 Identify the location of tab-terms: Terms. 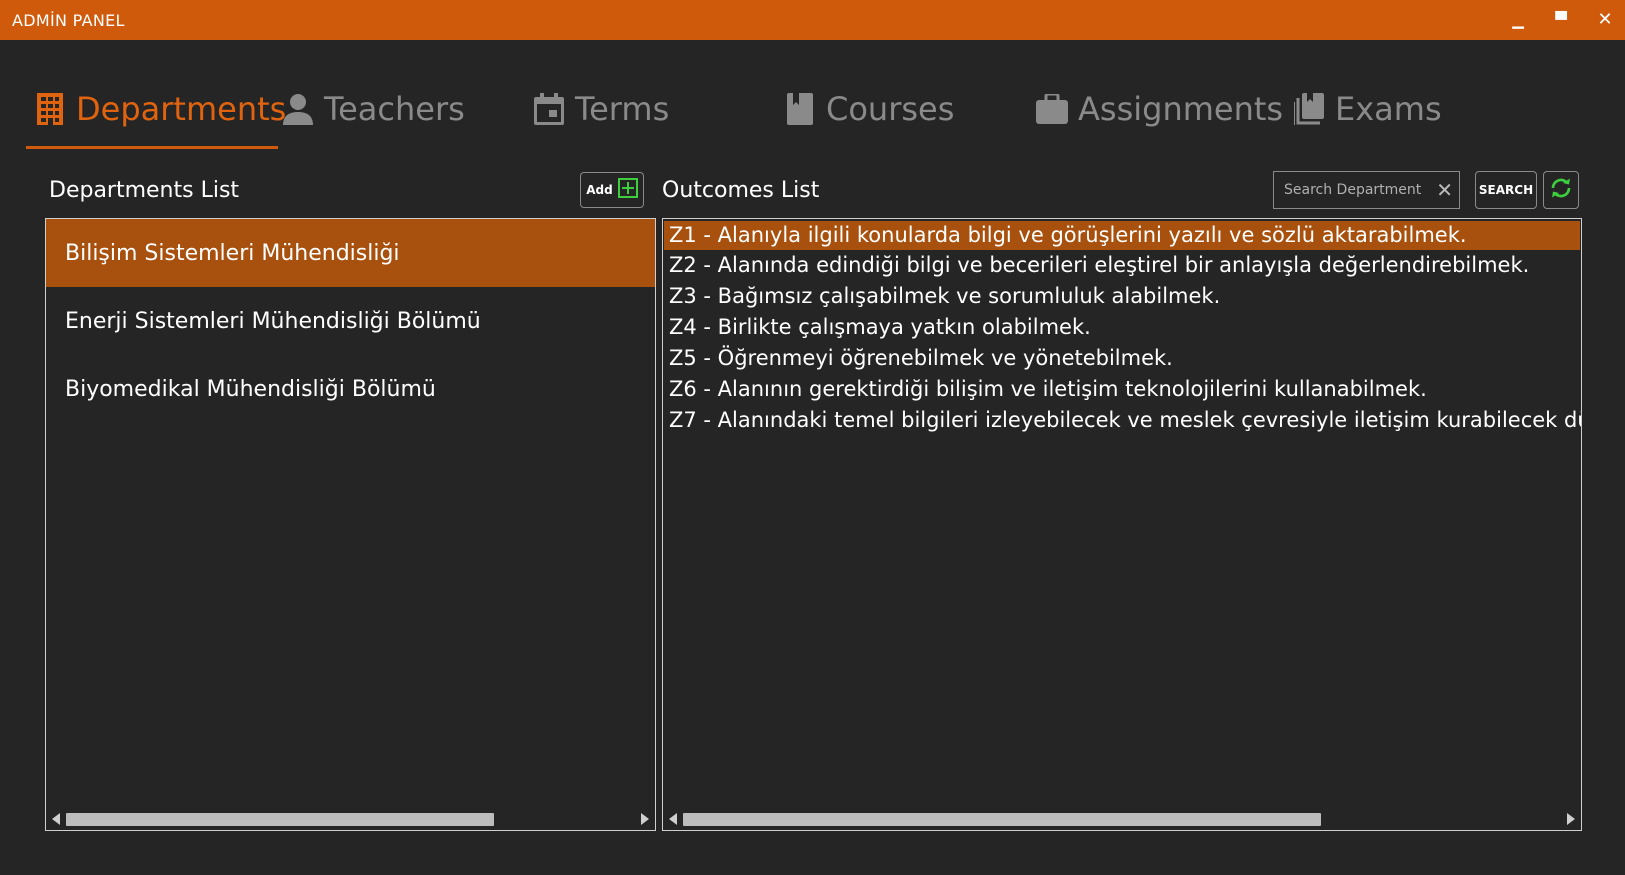
(601, 109).